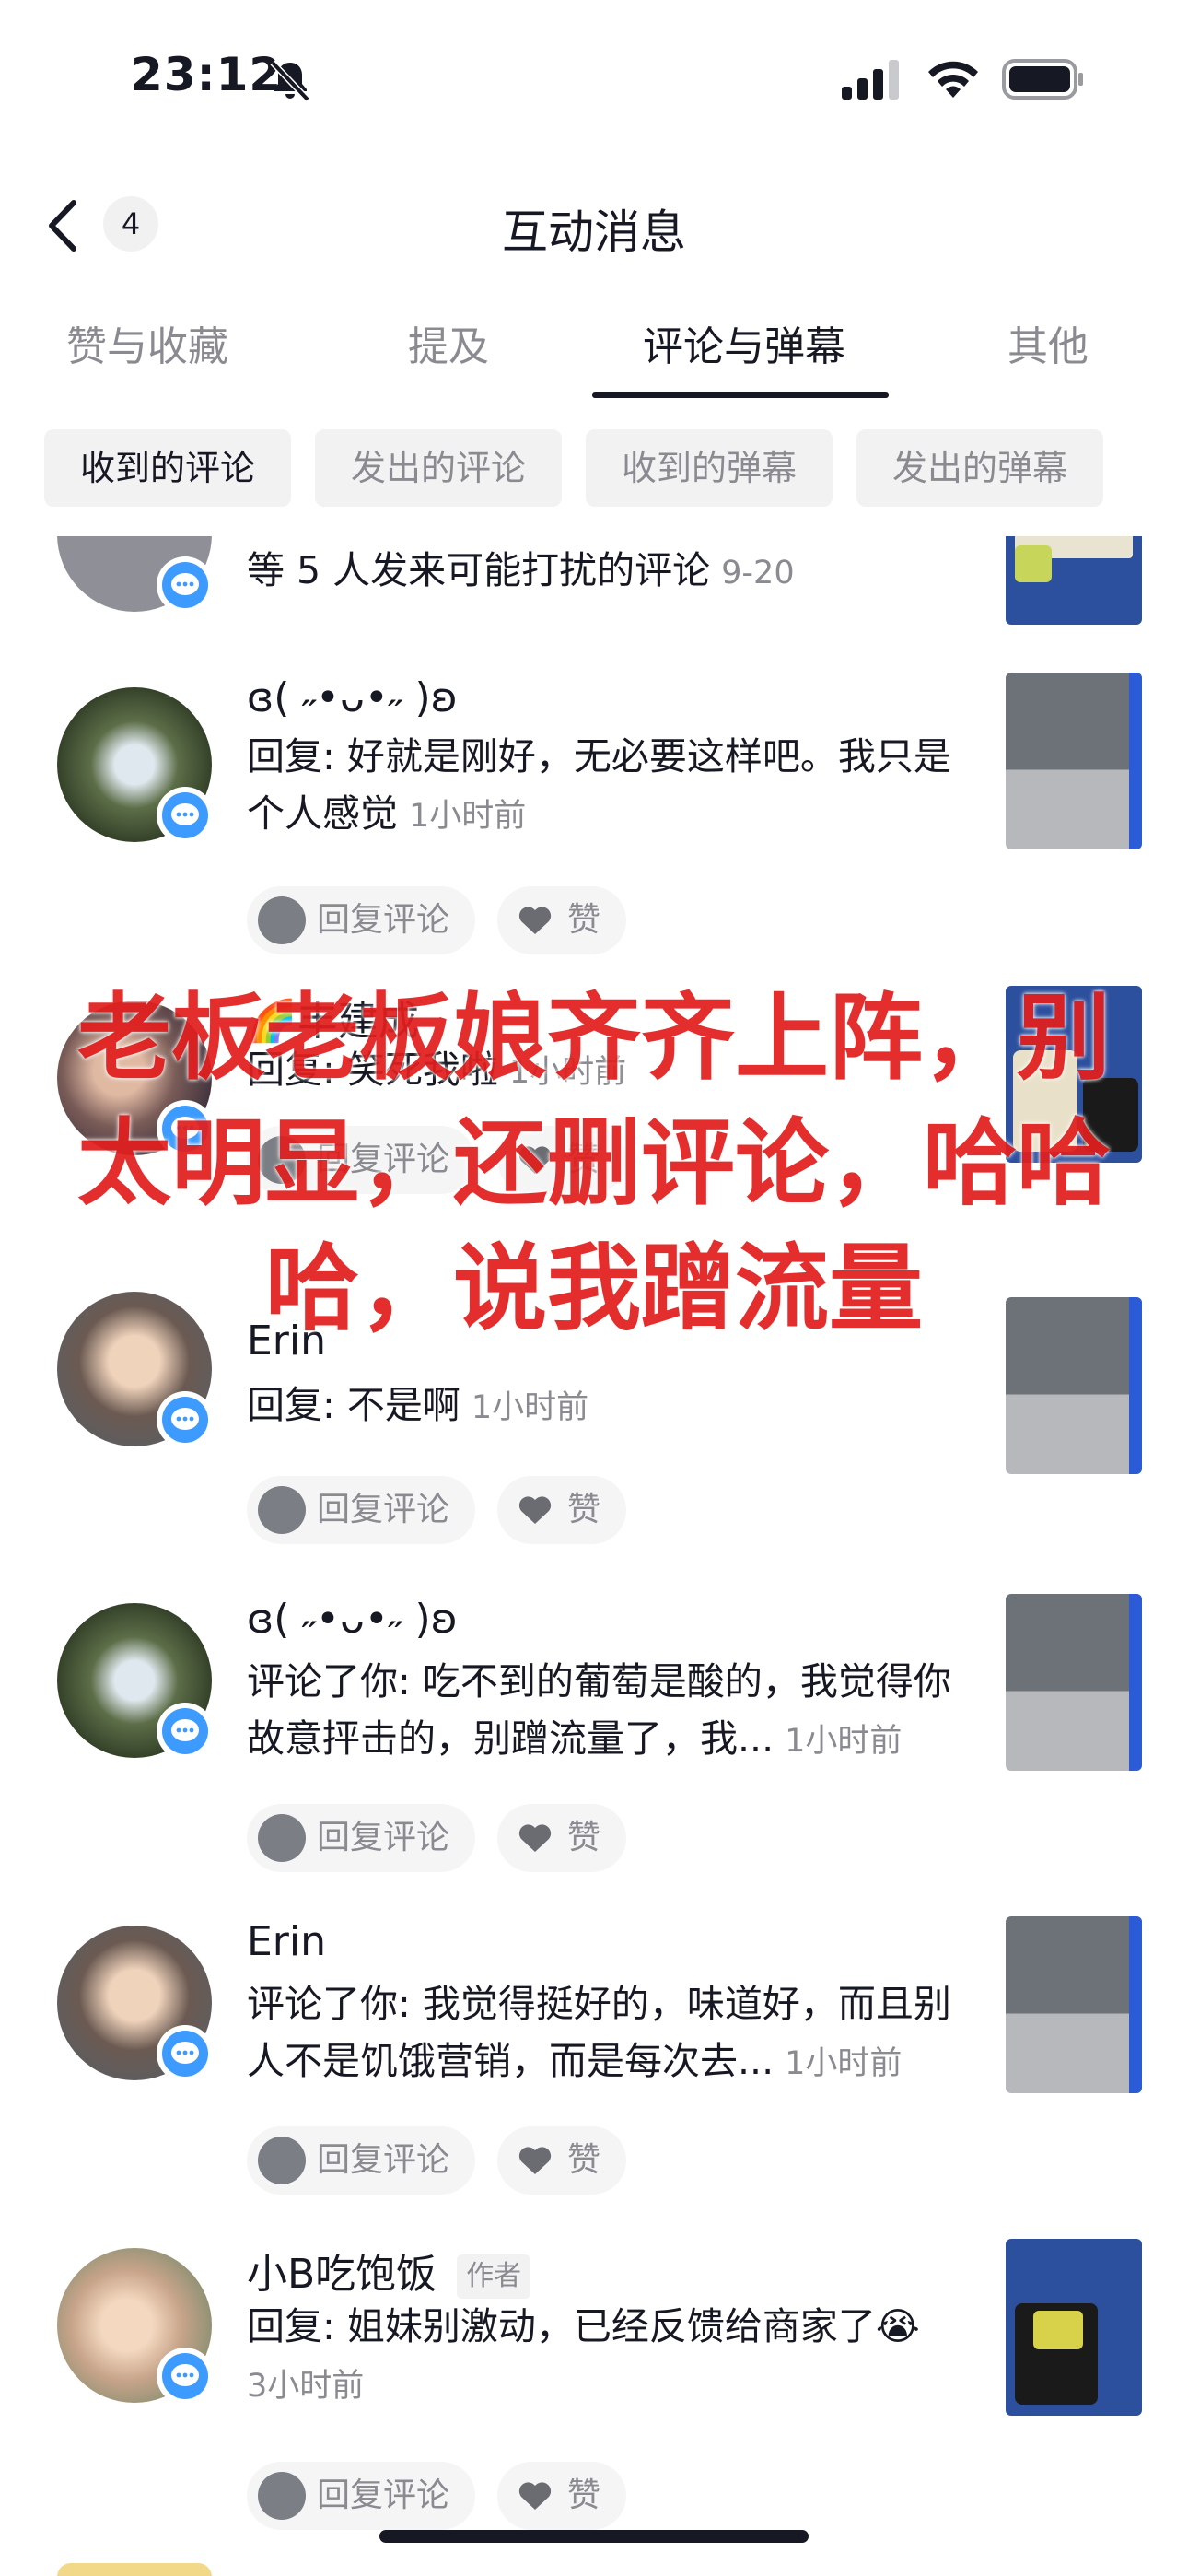 This screenshot has width=1188, height=2576. What do you see at coordinates (615, 1406) in the screenshot?
I see `comment-text: 回复: 不是啊 1小时前` at bounding box center [615, 1406].